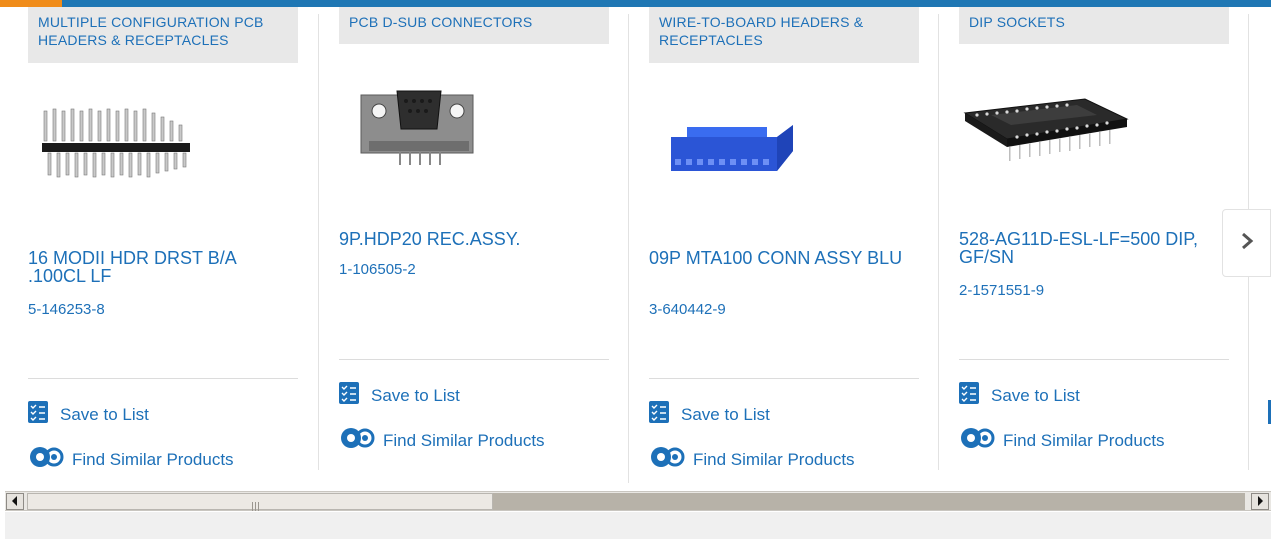  Describe the element at coordinates (116, 145) in the screenshot. I see `pin-header-image` at that location.